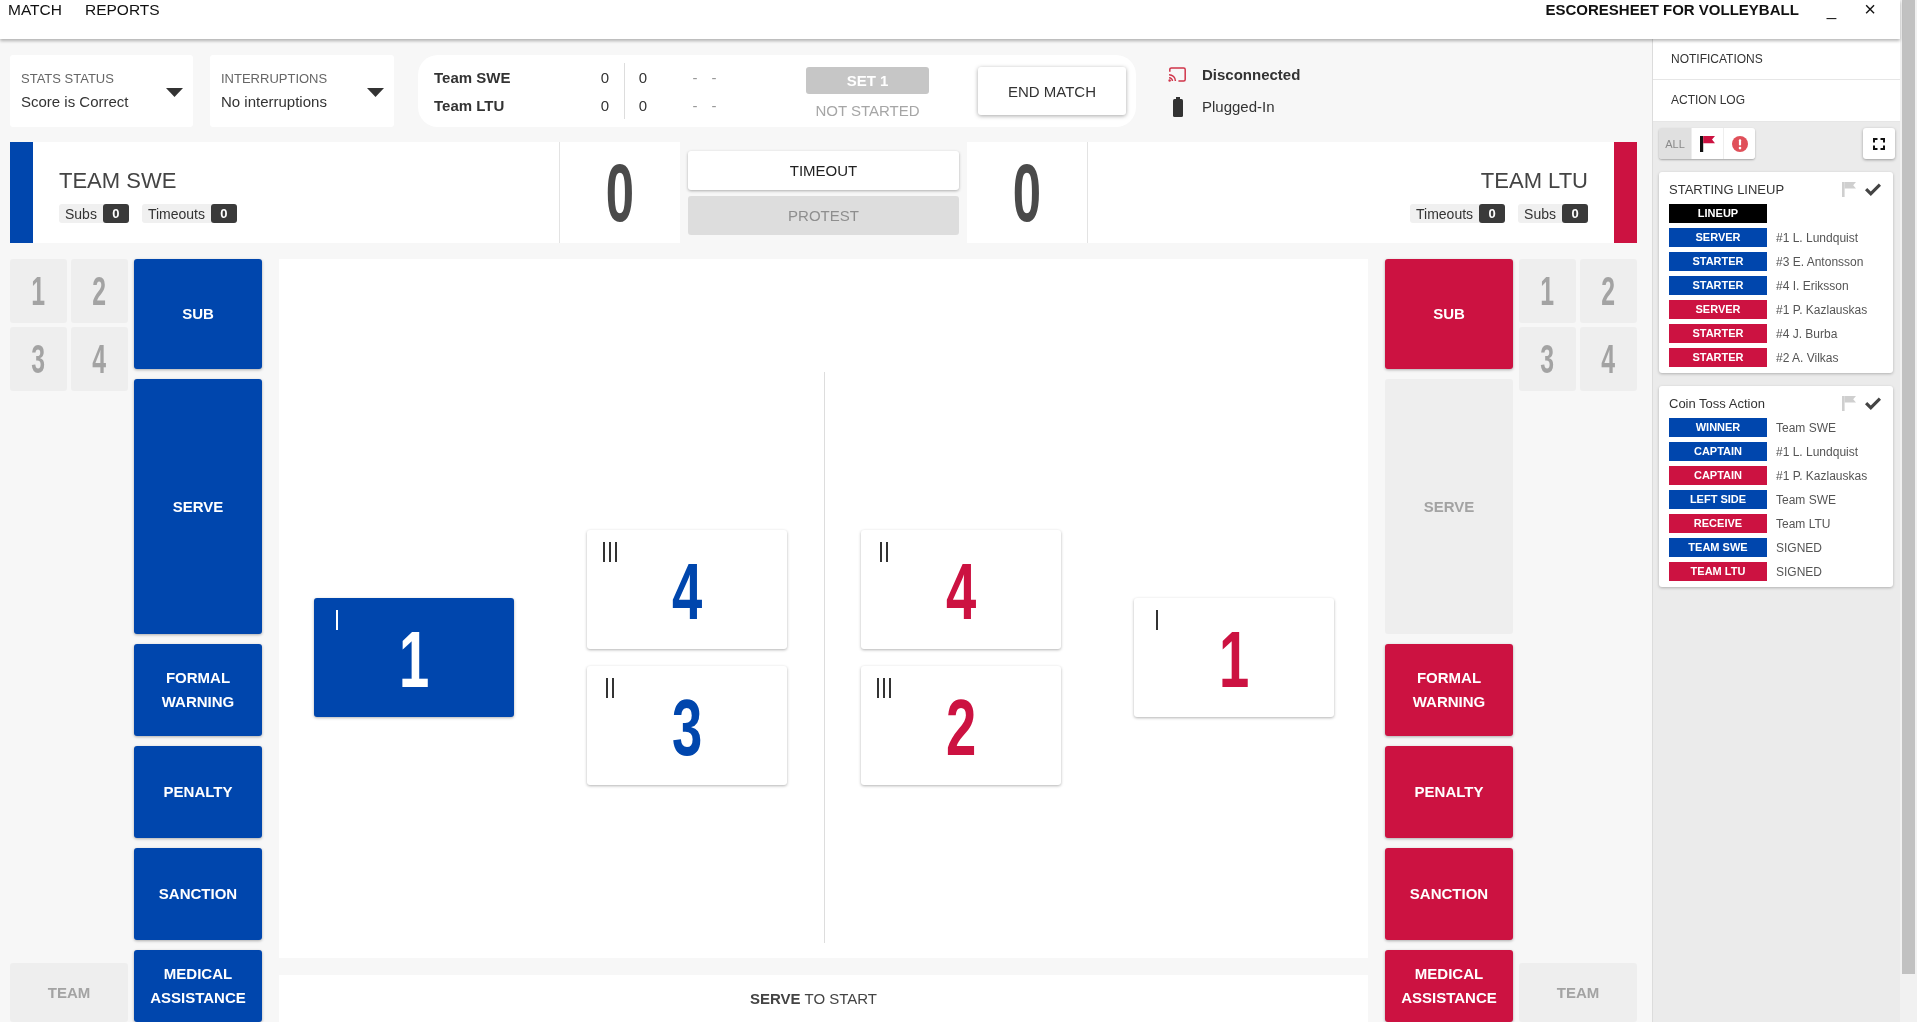  Describe the element at coordinates (961, 725) in the screenshot. I see `player-card: III 2` at that location.